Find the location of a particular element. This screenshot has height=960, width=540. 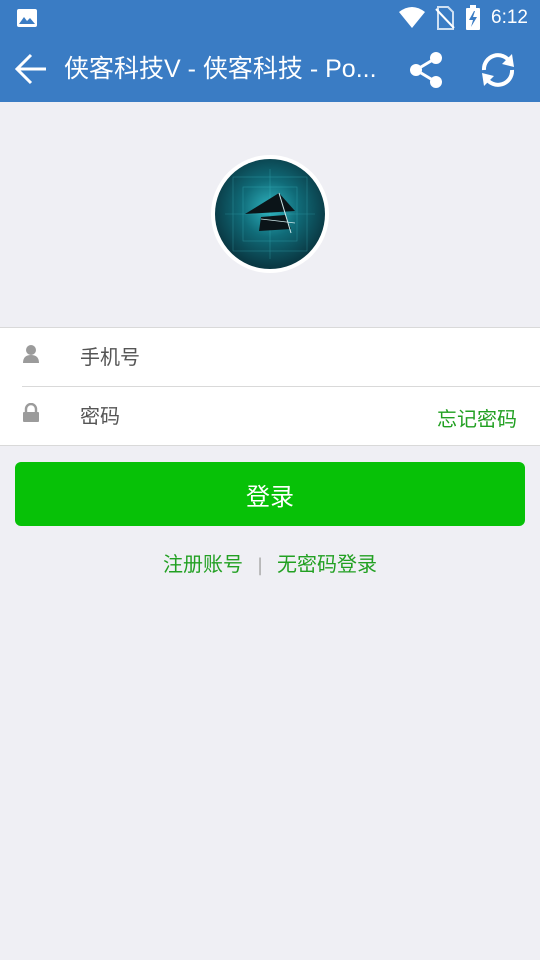

wifi-icon is located at coordinates (412, 17).